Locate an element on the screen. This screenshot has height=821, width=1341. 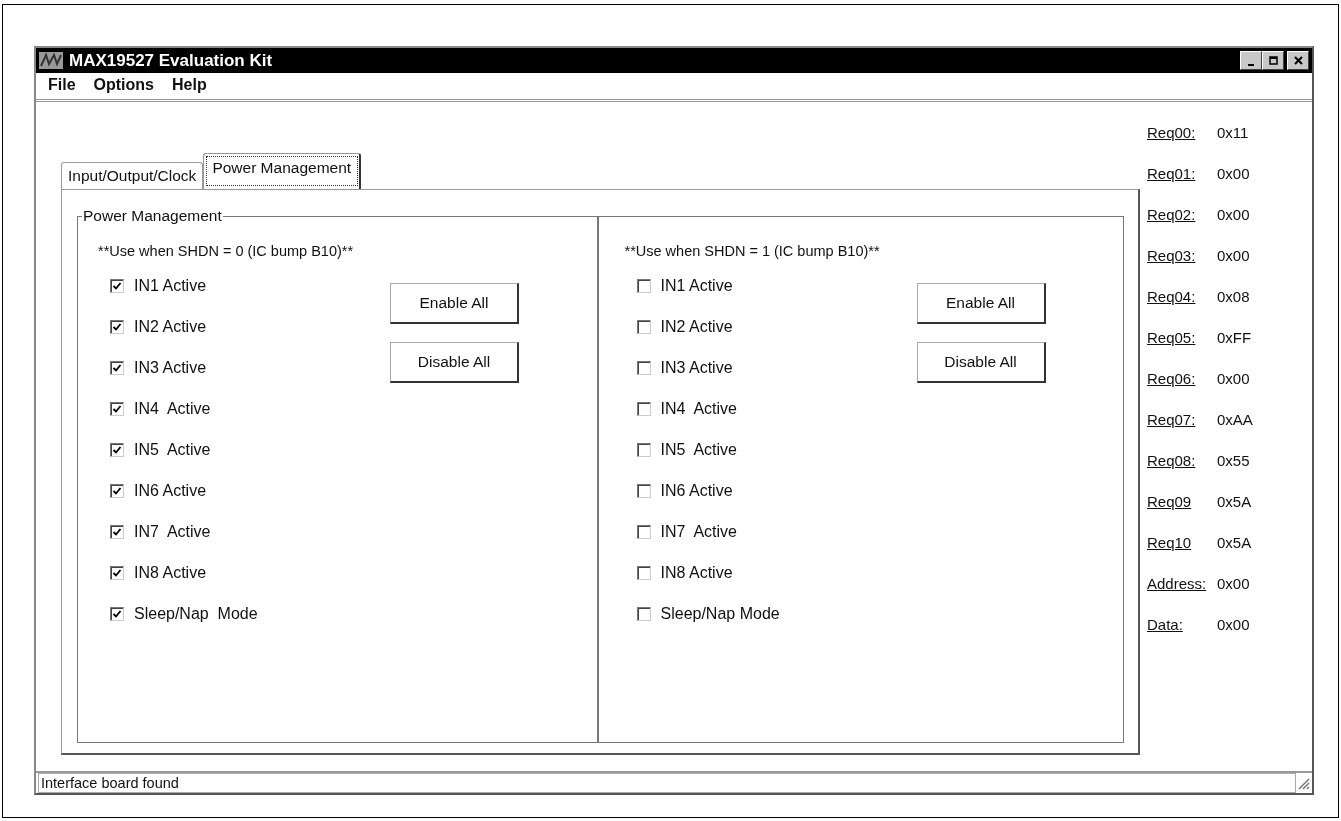
register-link: Address: is located at coordinates (1177, 583).